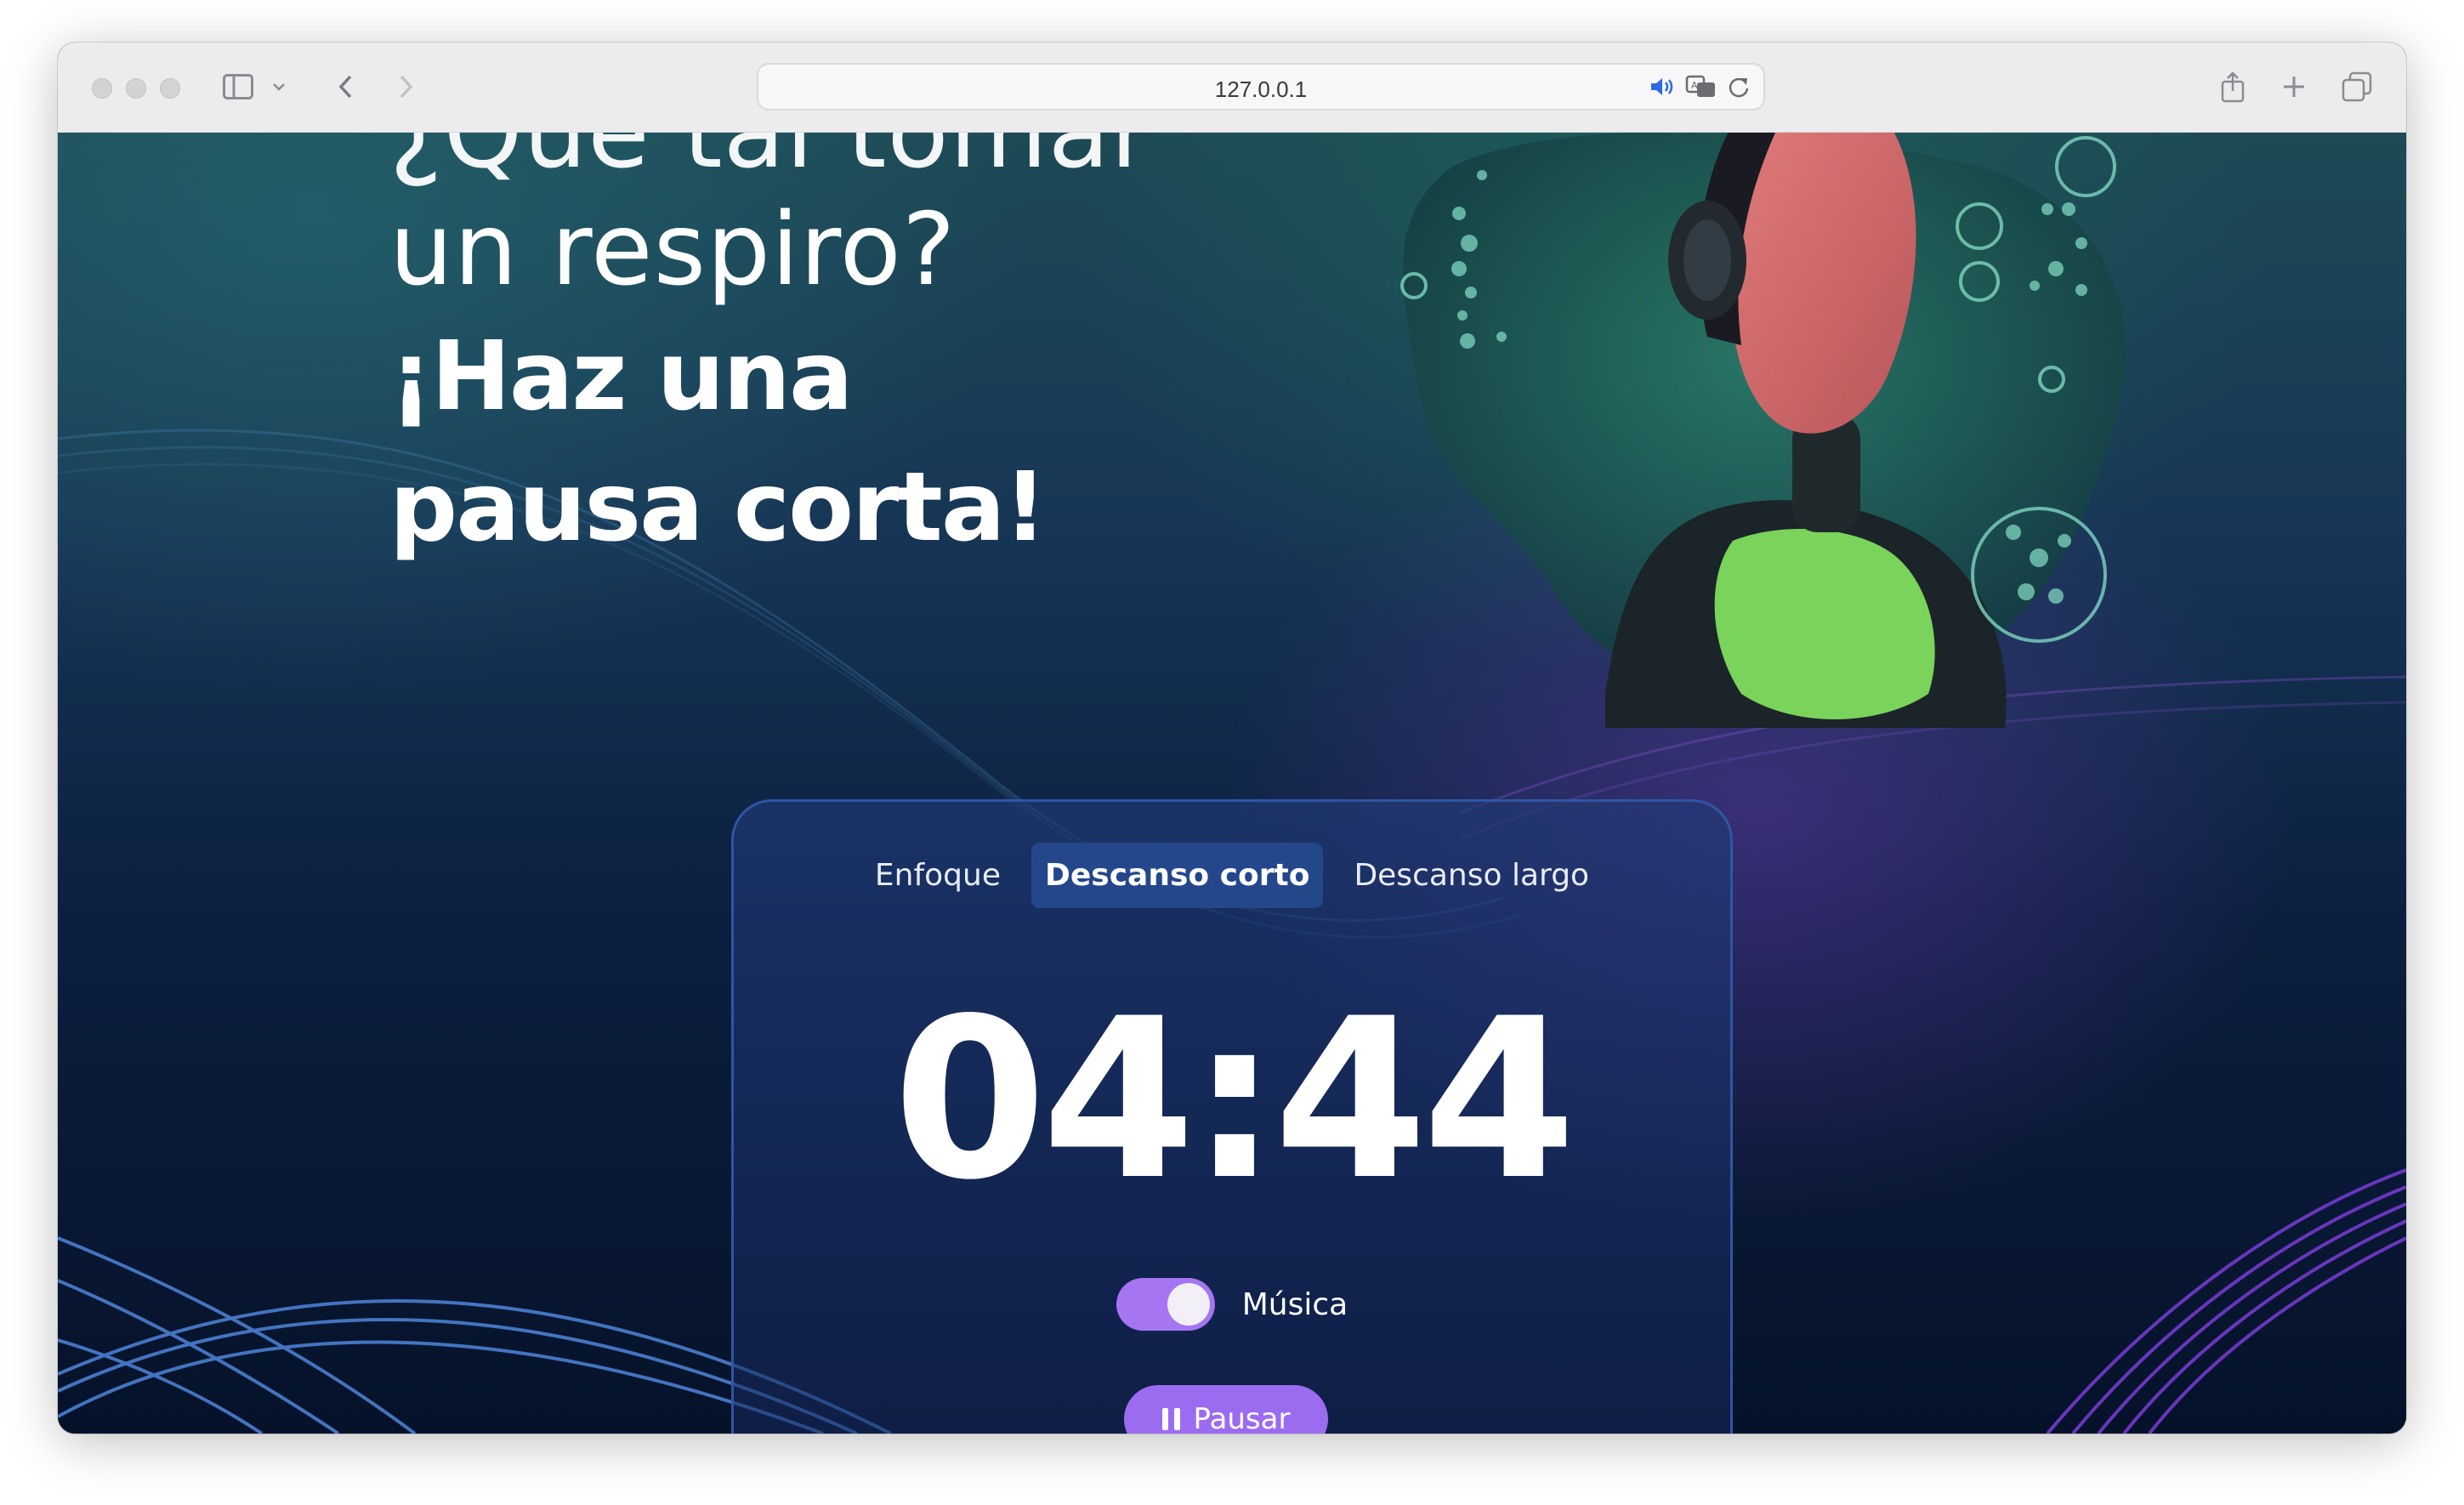 Image resolution: width=2464 pixels, height=1505 pixels. Describe the element at coordinates (1232, 1304) in the screenshot. I see `music-row: Música` at that location.